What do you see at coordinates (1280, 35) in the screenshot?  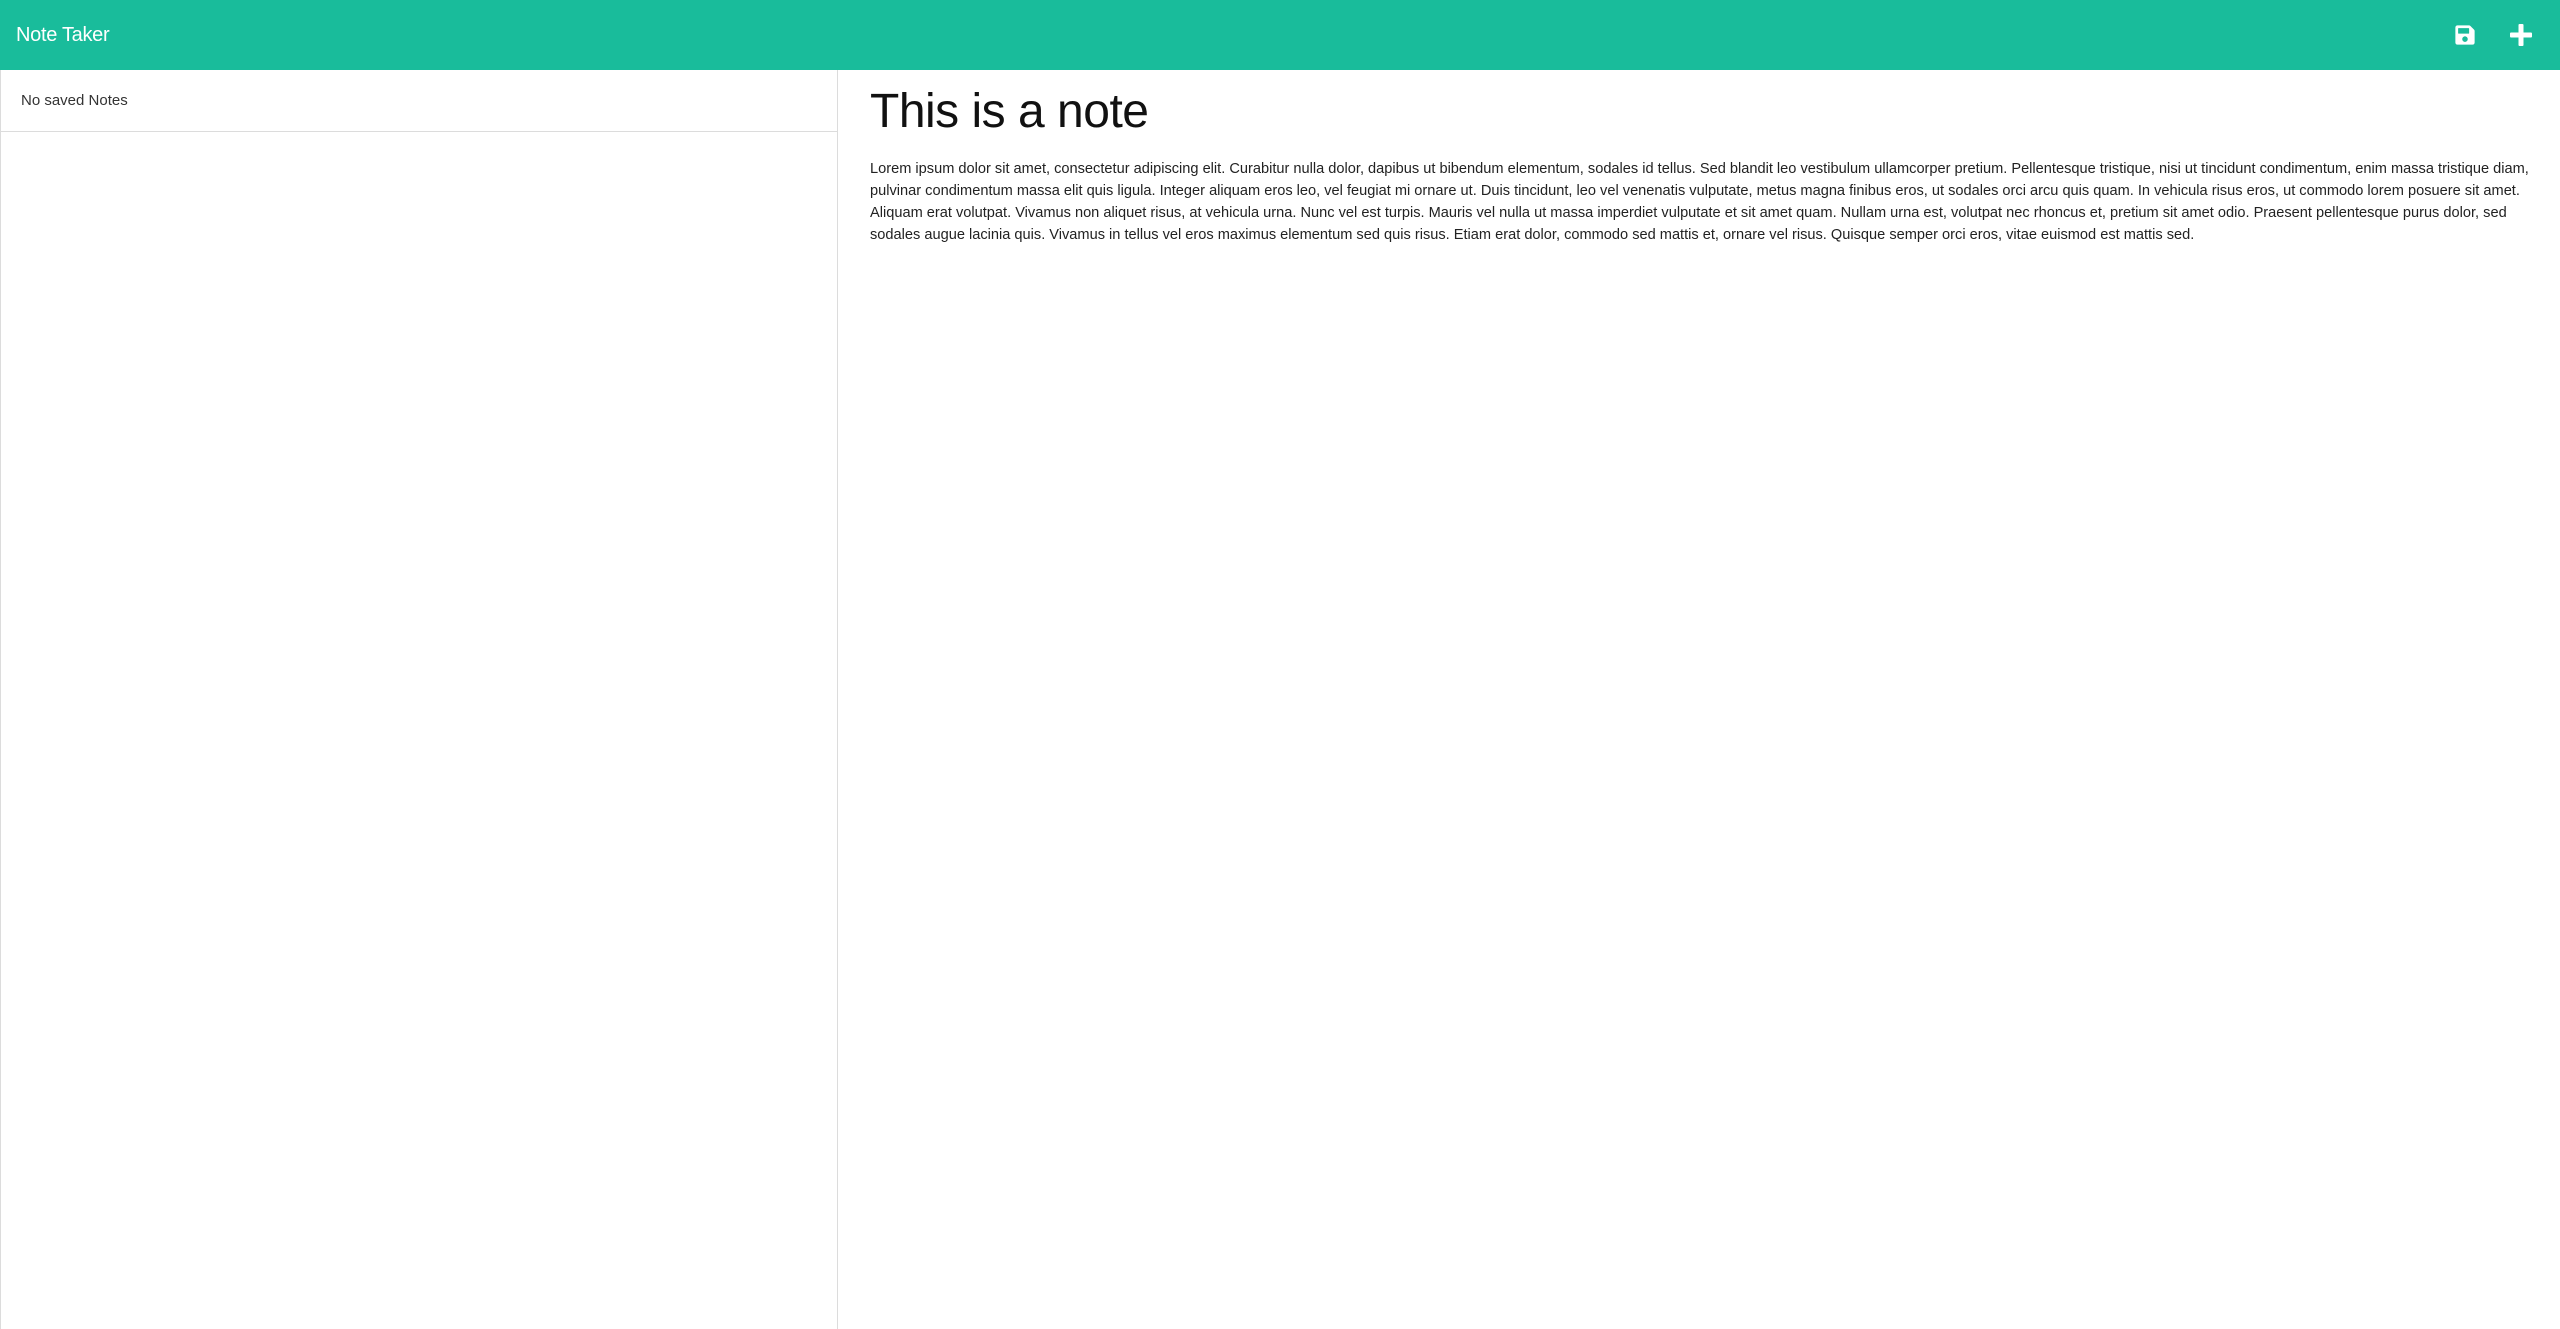 I see `navbar: Note Taker` at bounding box center [1280, 35].